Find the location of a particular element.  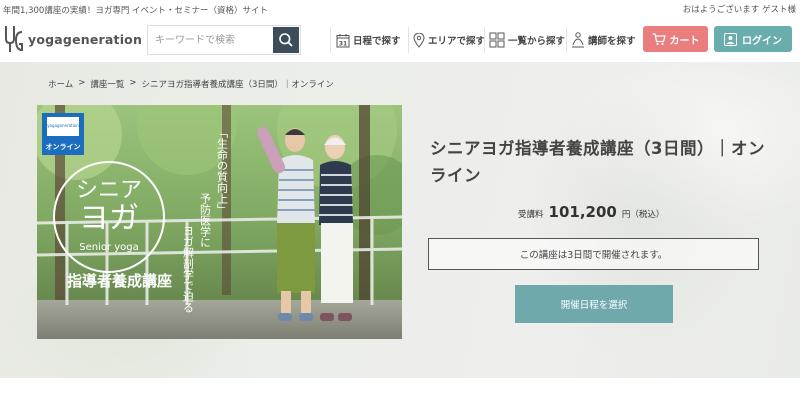

login-button: ログイン is located at coordinates (753, 39).